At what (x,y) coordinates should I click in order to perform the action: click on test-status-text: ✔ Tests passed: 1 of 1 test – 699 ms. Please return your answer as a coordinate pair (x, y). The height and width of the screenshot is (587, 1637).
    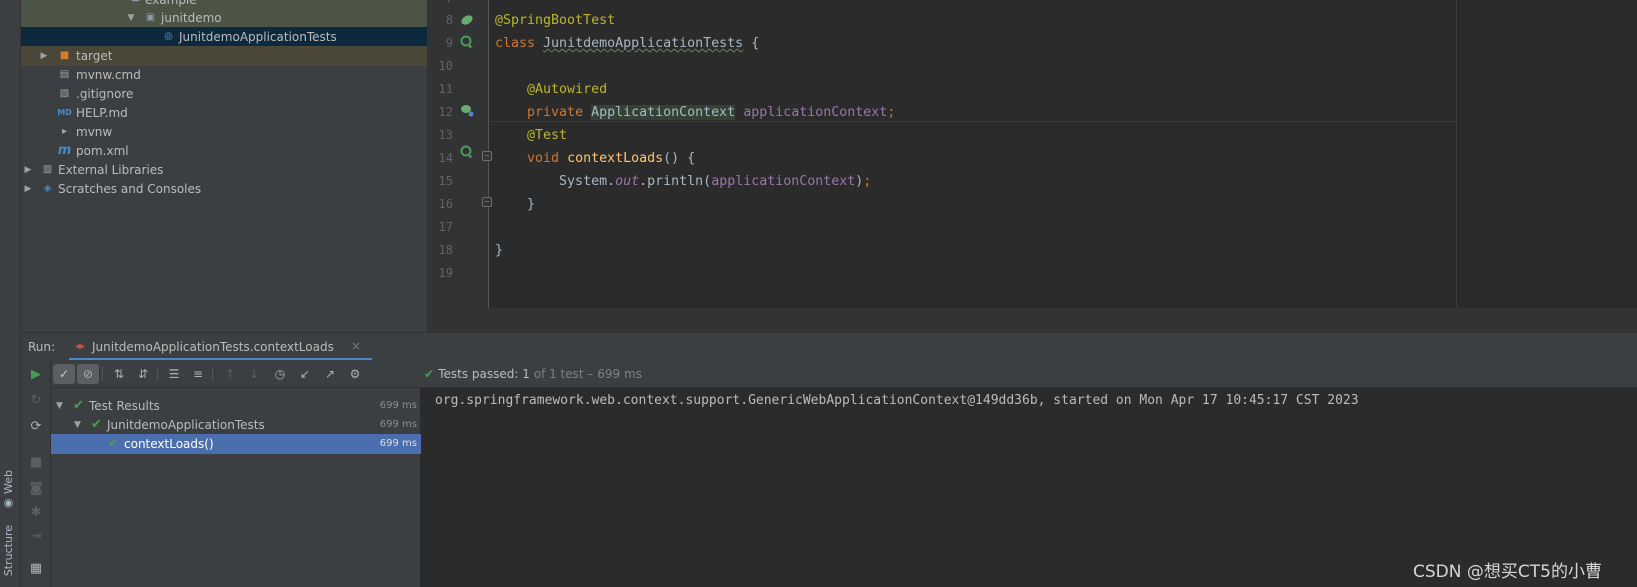
    Looking at the image, I should click on (533, 374).